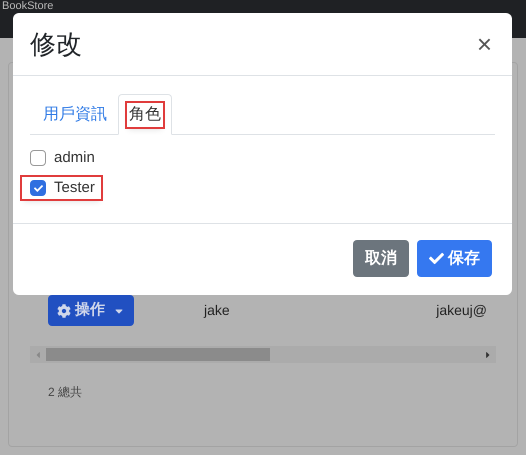 This screenshot has width=526, height=455. I want to click on scrollbar-thumb, so click(158, 354).